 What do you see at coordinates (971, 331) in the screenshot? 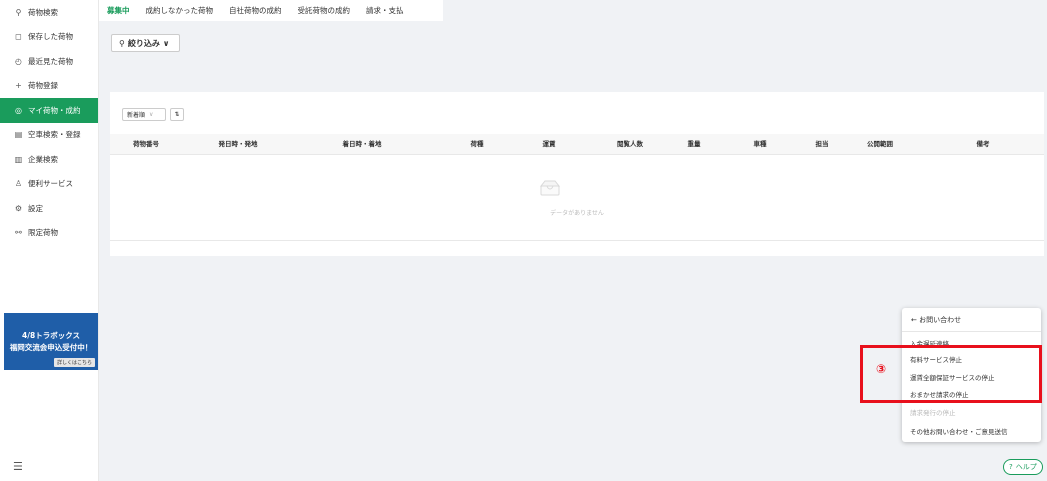
I see `menu-divider` at bounding box center [971, 331].